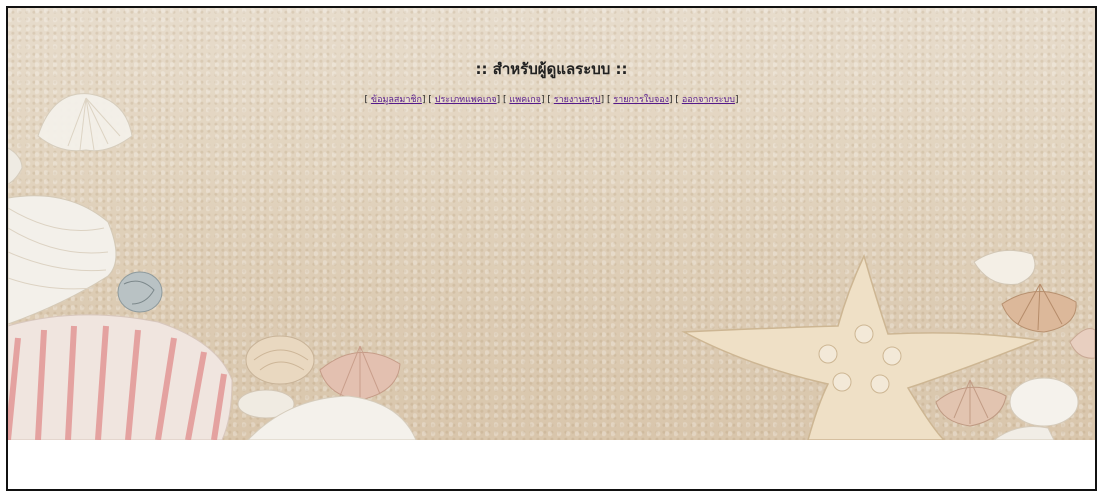 This screenshot has height=493, width=1099. I want to click on nav-link-logout: ออกจากระบบ, so click(708, 100).